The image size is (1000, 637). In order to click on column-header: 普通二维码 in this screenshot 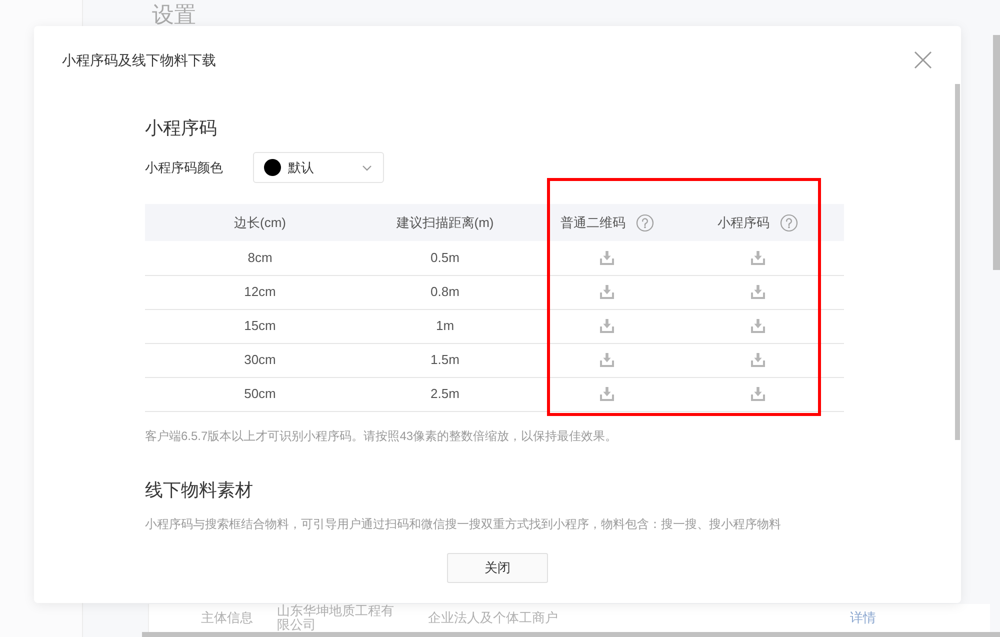, I will do `click(593, 223)`.